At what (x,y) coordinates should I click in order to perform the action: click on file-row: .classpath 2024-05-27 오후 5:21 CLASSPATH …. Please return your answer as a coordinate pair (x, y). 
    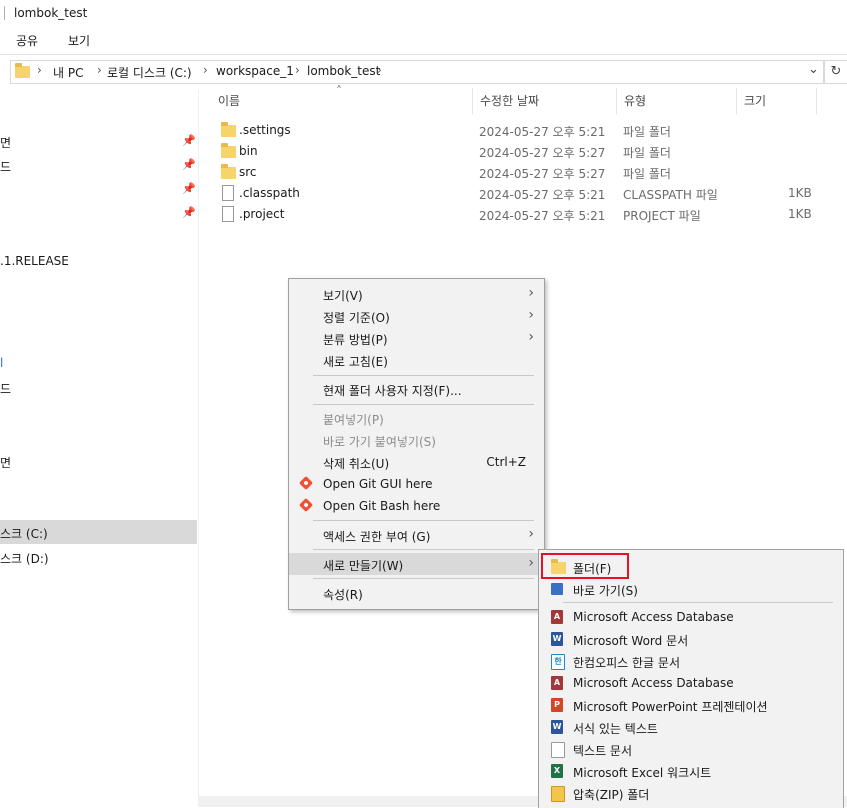
    Looking at the image, I should click on (519, 193).